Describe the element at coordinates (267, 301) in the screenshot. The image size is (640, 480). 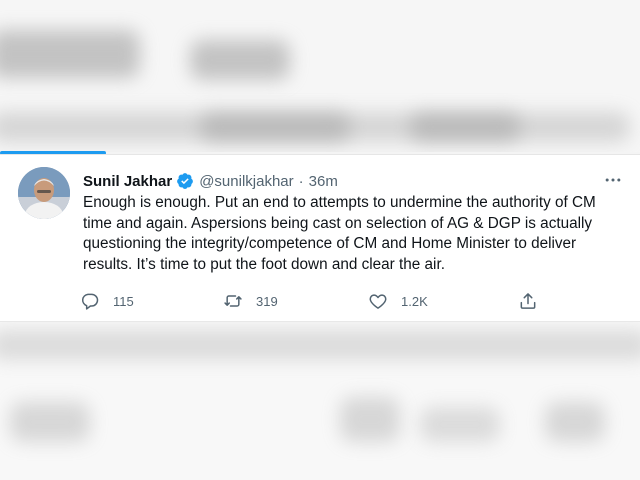
I see `retweet-count: 319` at that location.